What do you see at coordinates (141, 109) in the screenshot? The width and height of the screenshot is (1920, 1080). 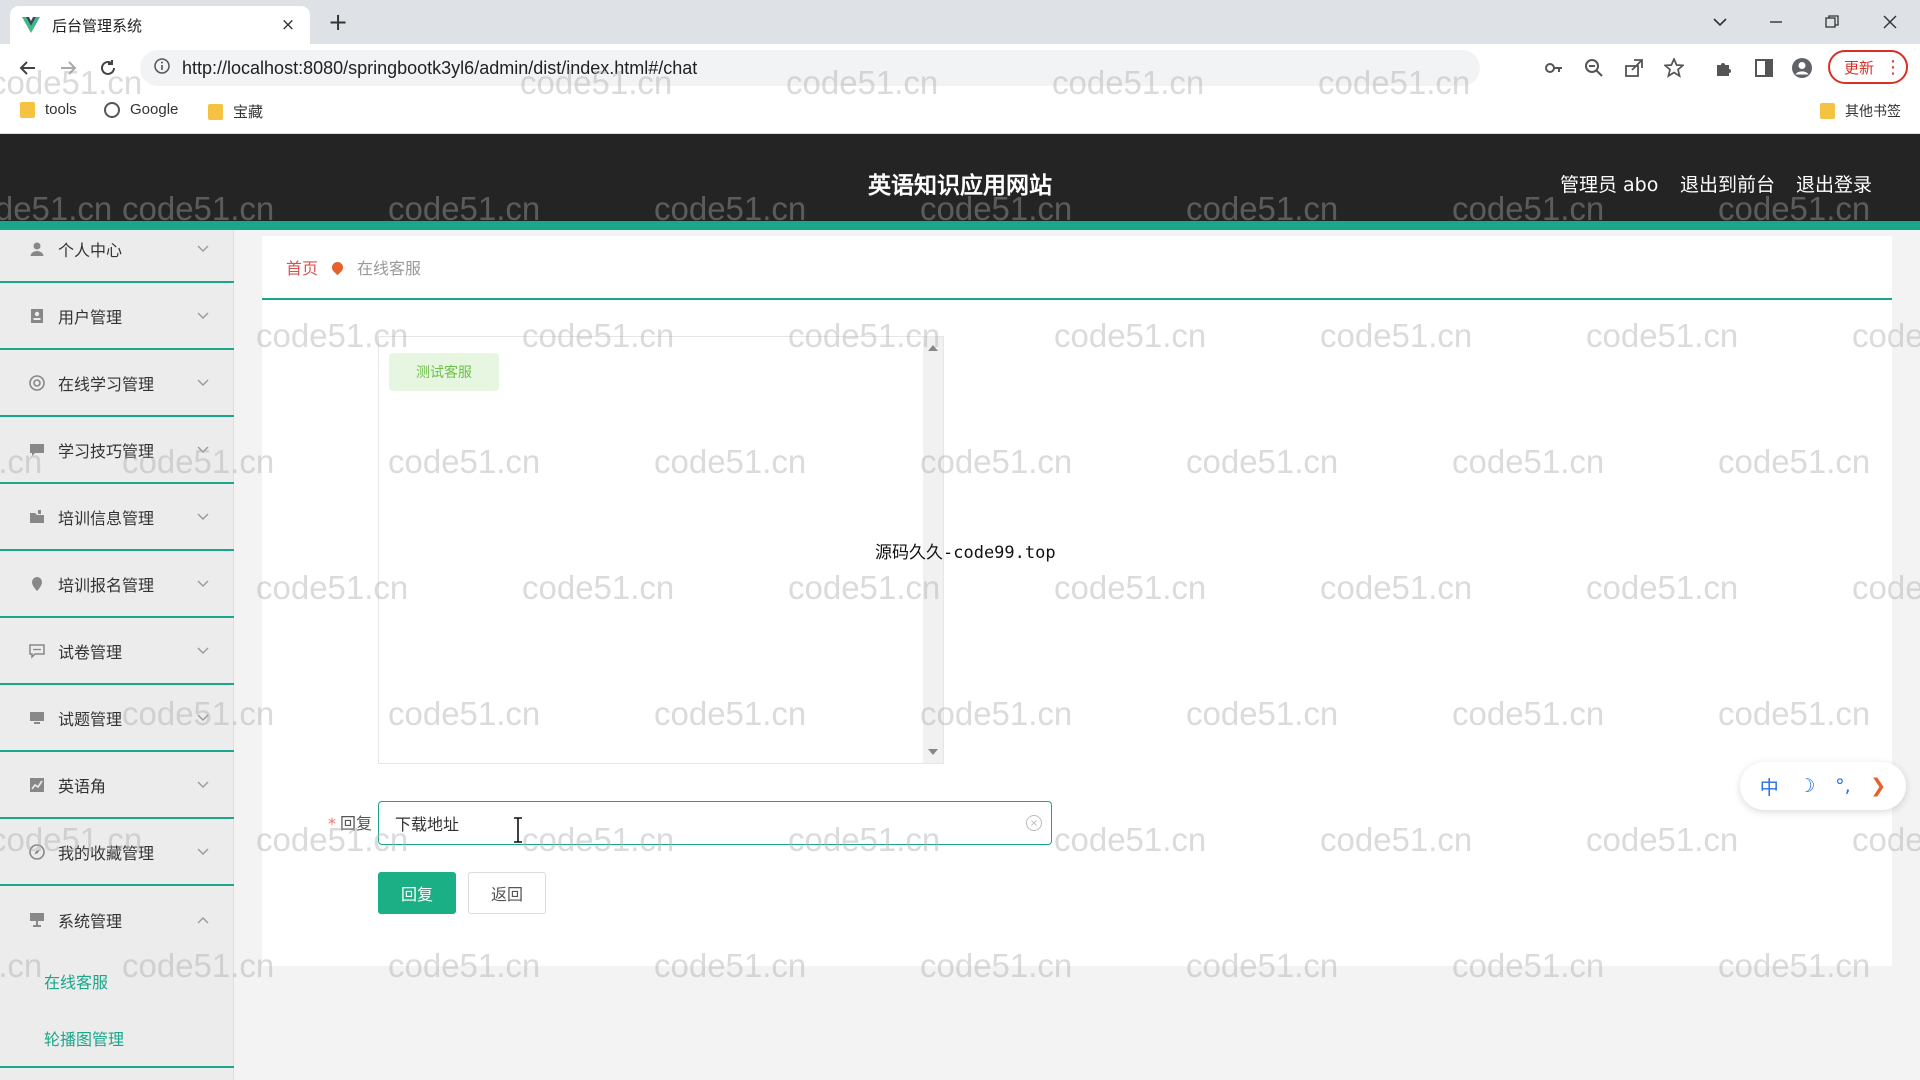 I see `bookmark-google: Google` at bounding box center [141, 109].